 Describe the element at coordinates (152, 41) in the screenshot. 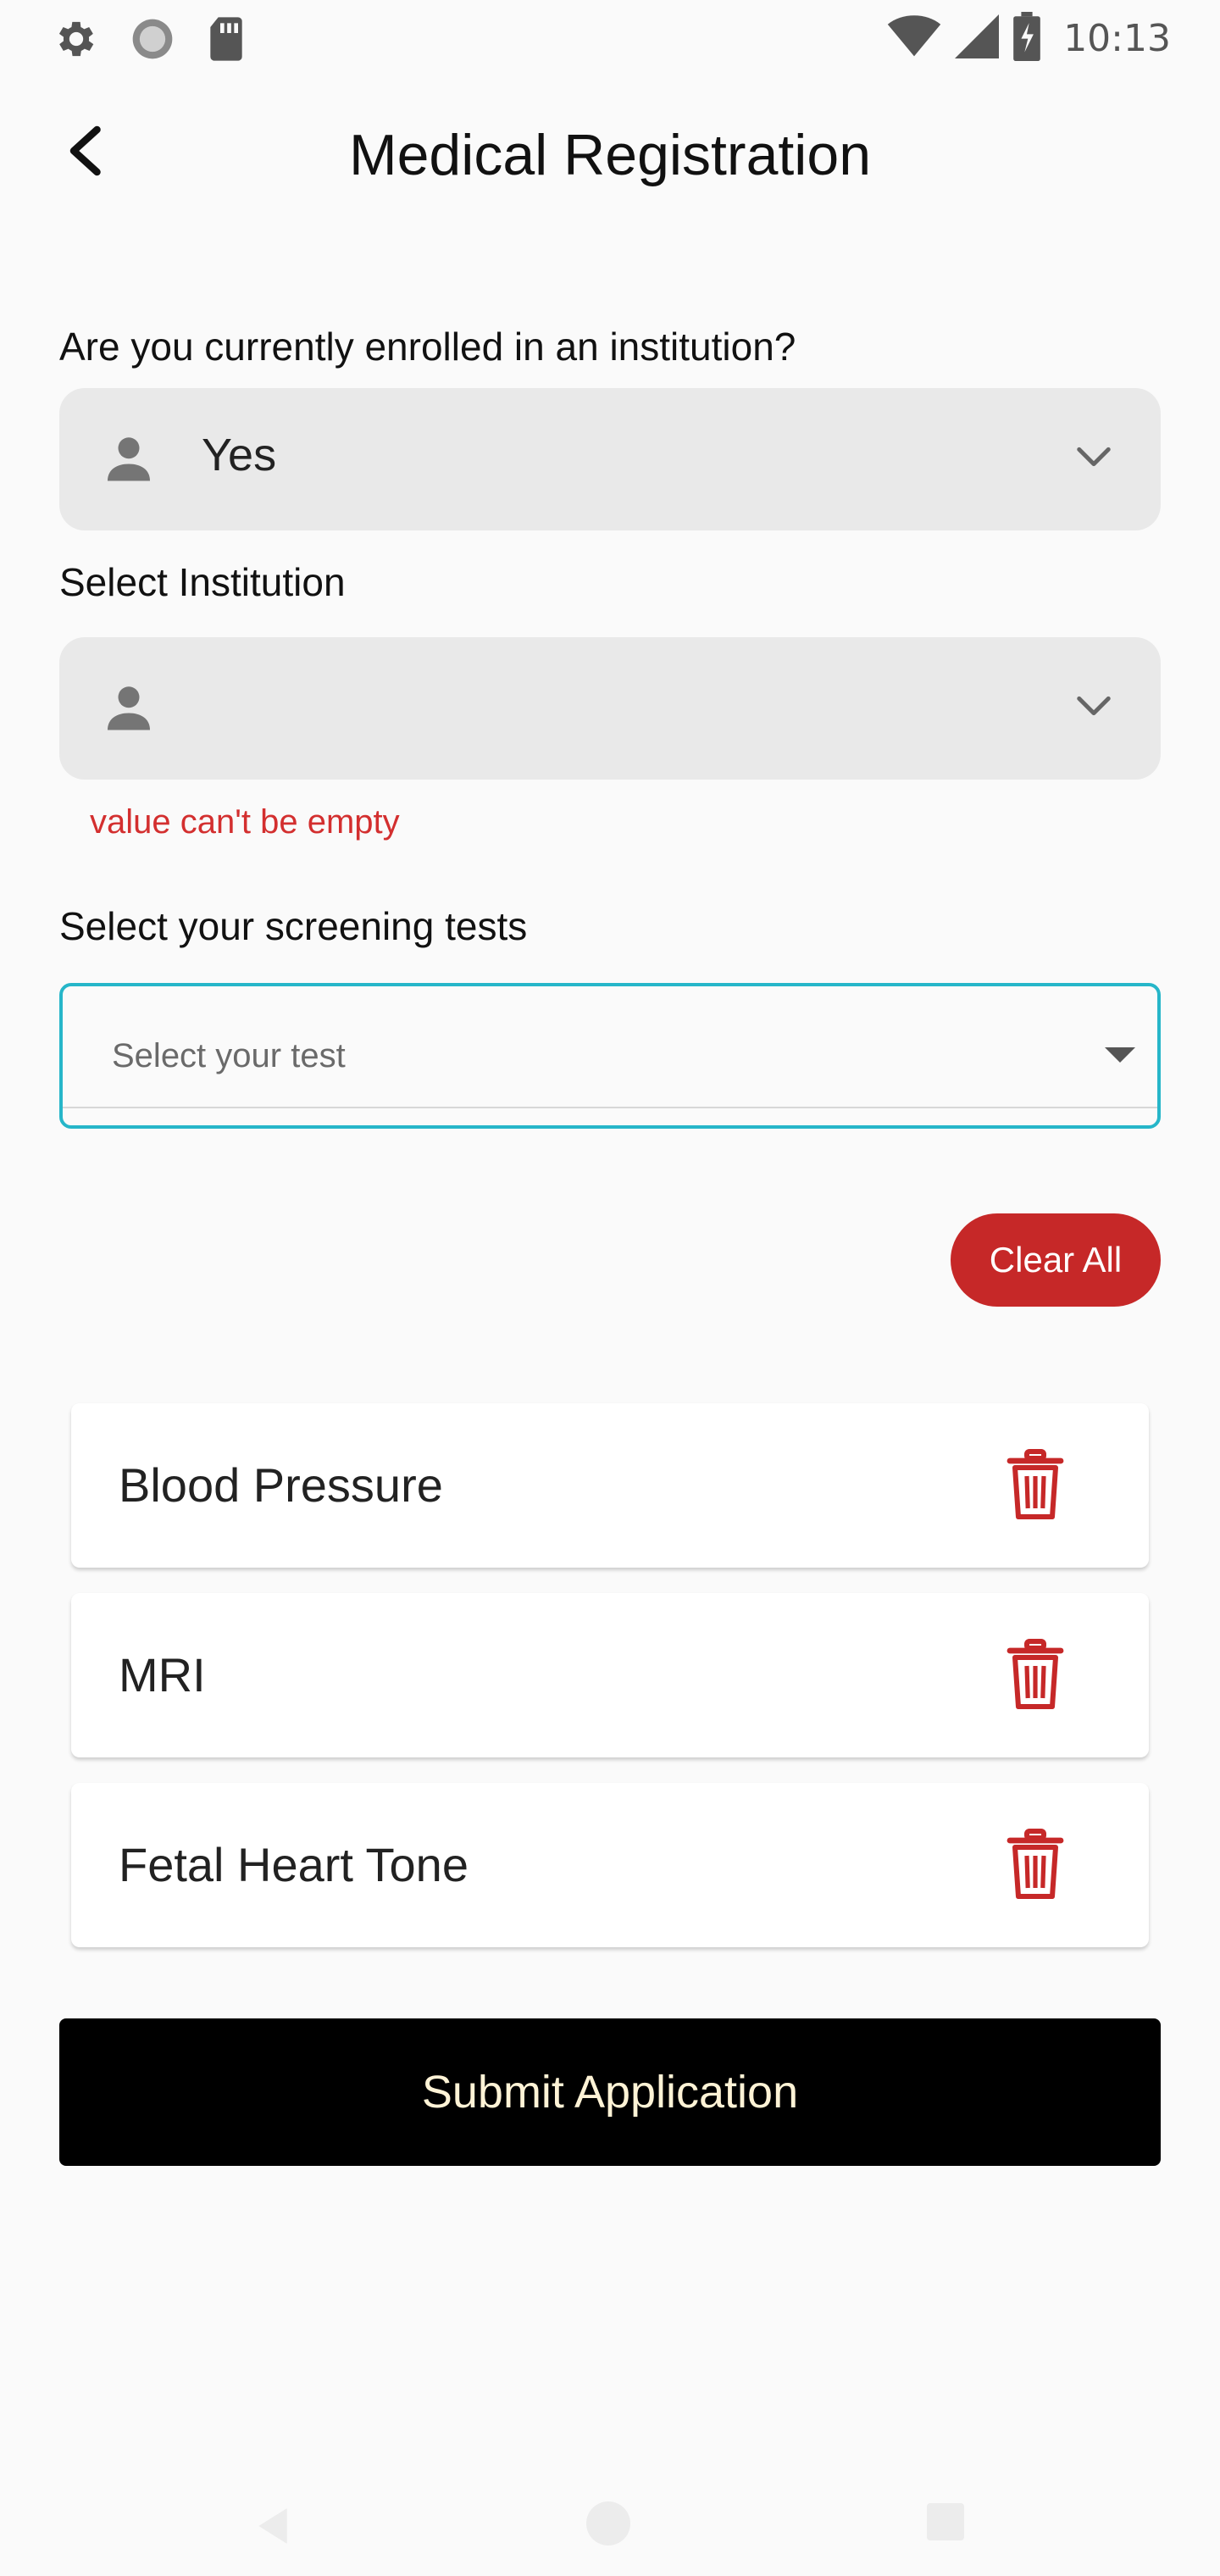

I see `sync-icon` at that location.